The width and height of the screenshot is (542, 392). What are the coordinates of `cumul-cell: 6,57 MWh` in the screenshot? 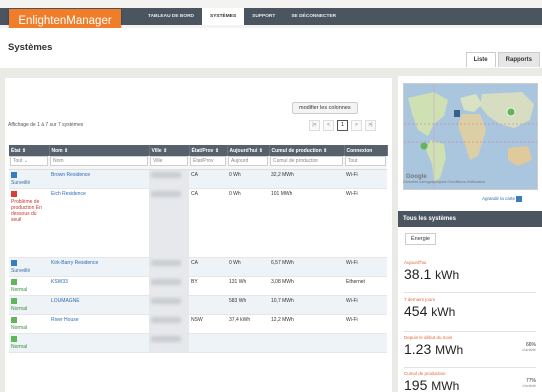 It's located at (306, 267).